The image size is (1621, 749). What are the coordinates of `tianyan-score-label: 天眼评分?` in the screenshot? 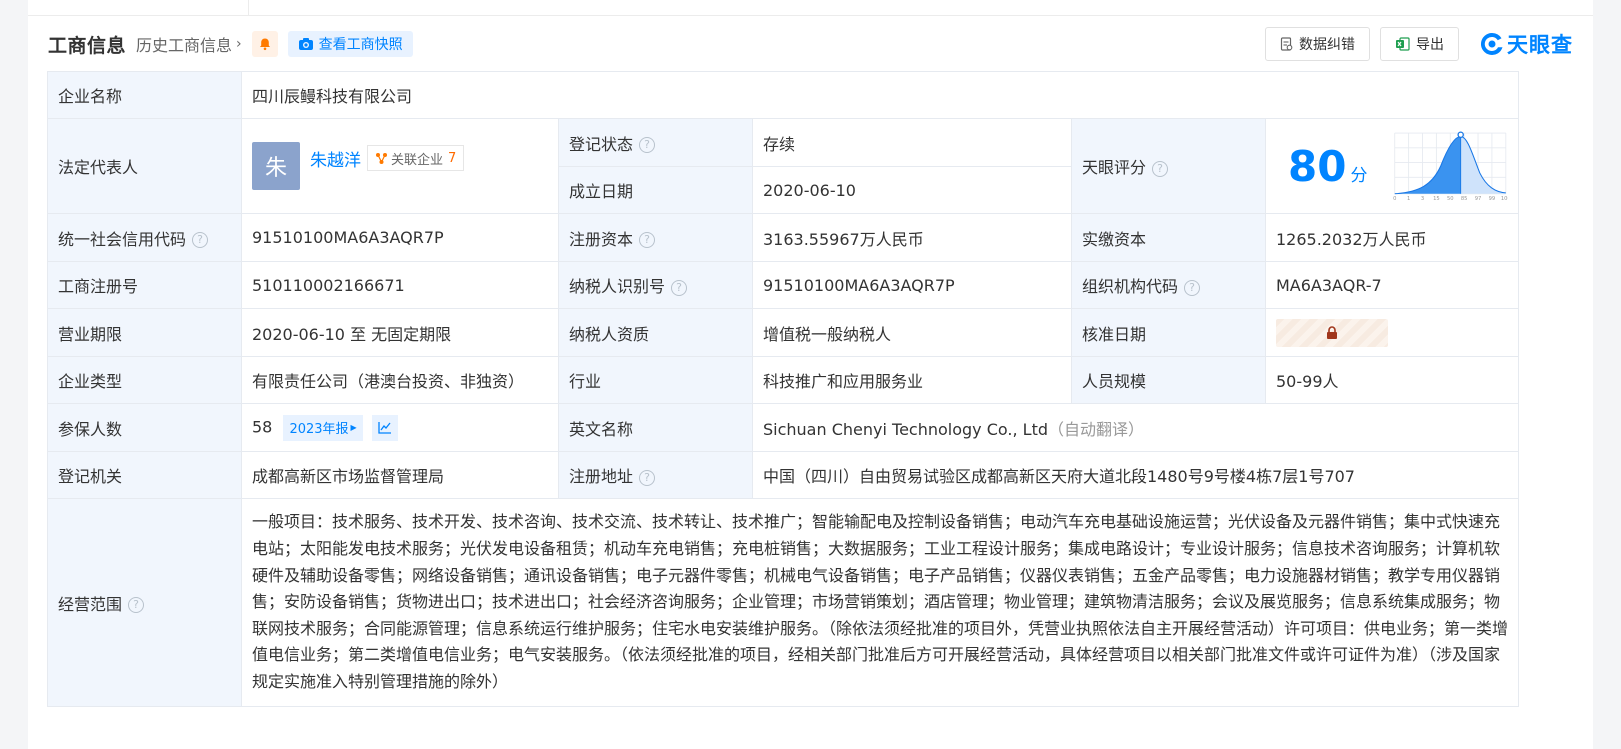 It's located at (1168, 166).